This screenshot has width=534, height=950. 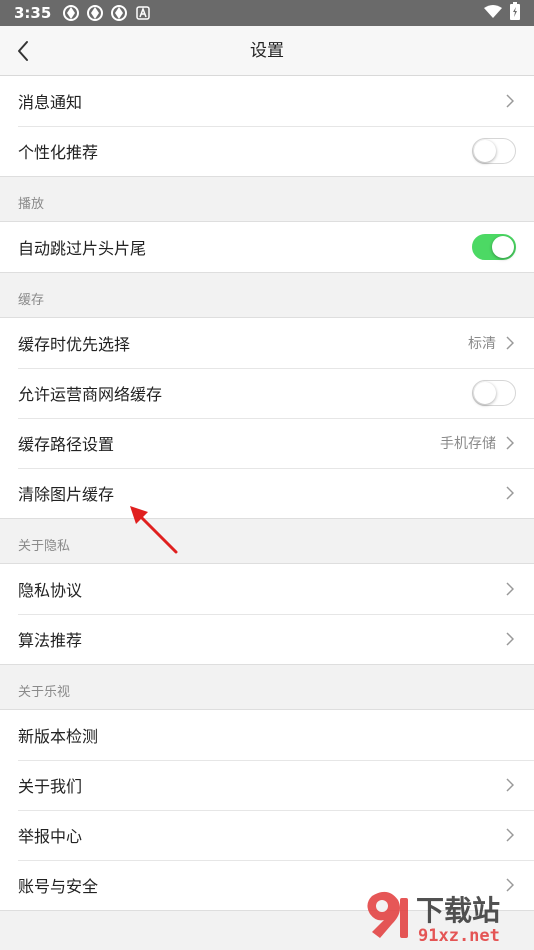 What do you see at coordinates (154, 530) in the screenshot?
I see `annotation-arrow-icon` at bounding box center [154, 530].